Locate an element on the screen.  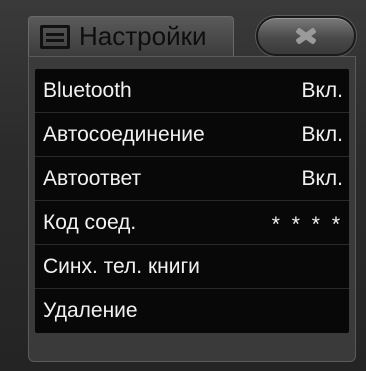
setting-row-bluetooth: Bluetooth Вкл. is located at coordinates (192, 91).